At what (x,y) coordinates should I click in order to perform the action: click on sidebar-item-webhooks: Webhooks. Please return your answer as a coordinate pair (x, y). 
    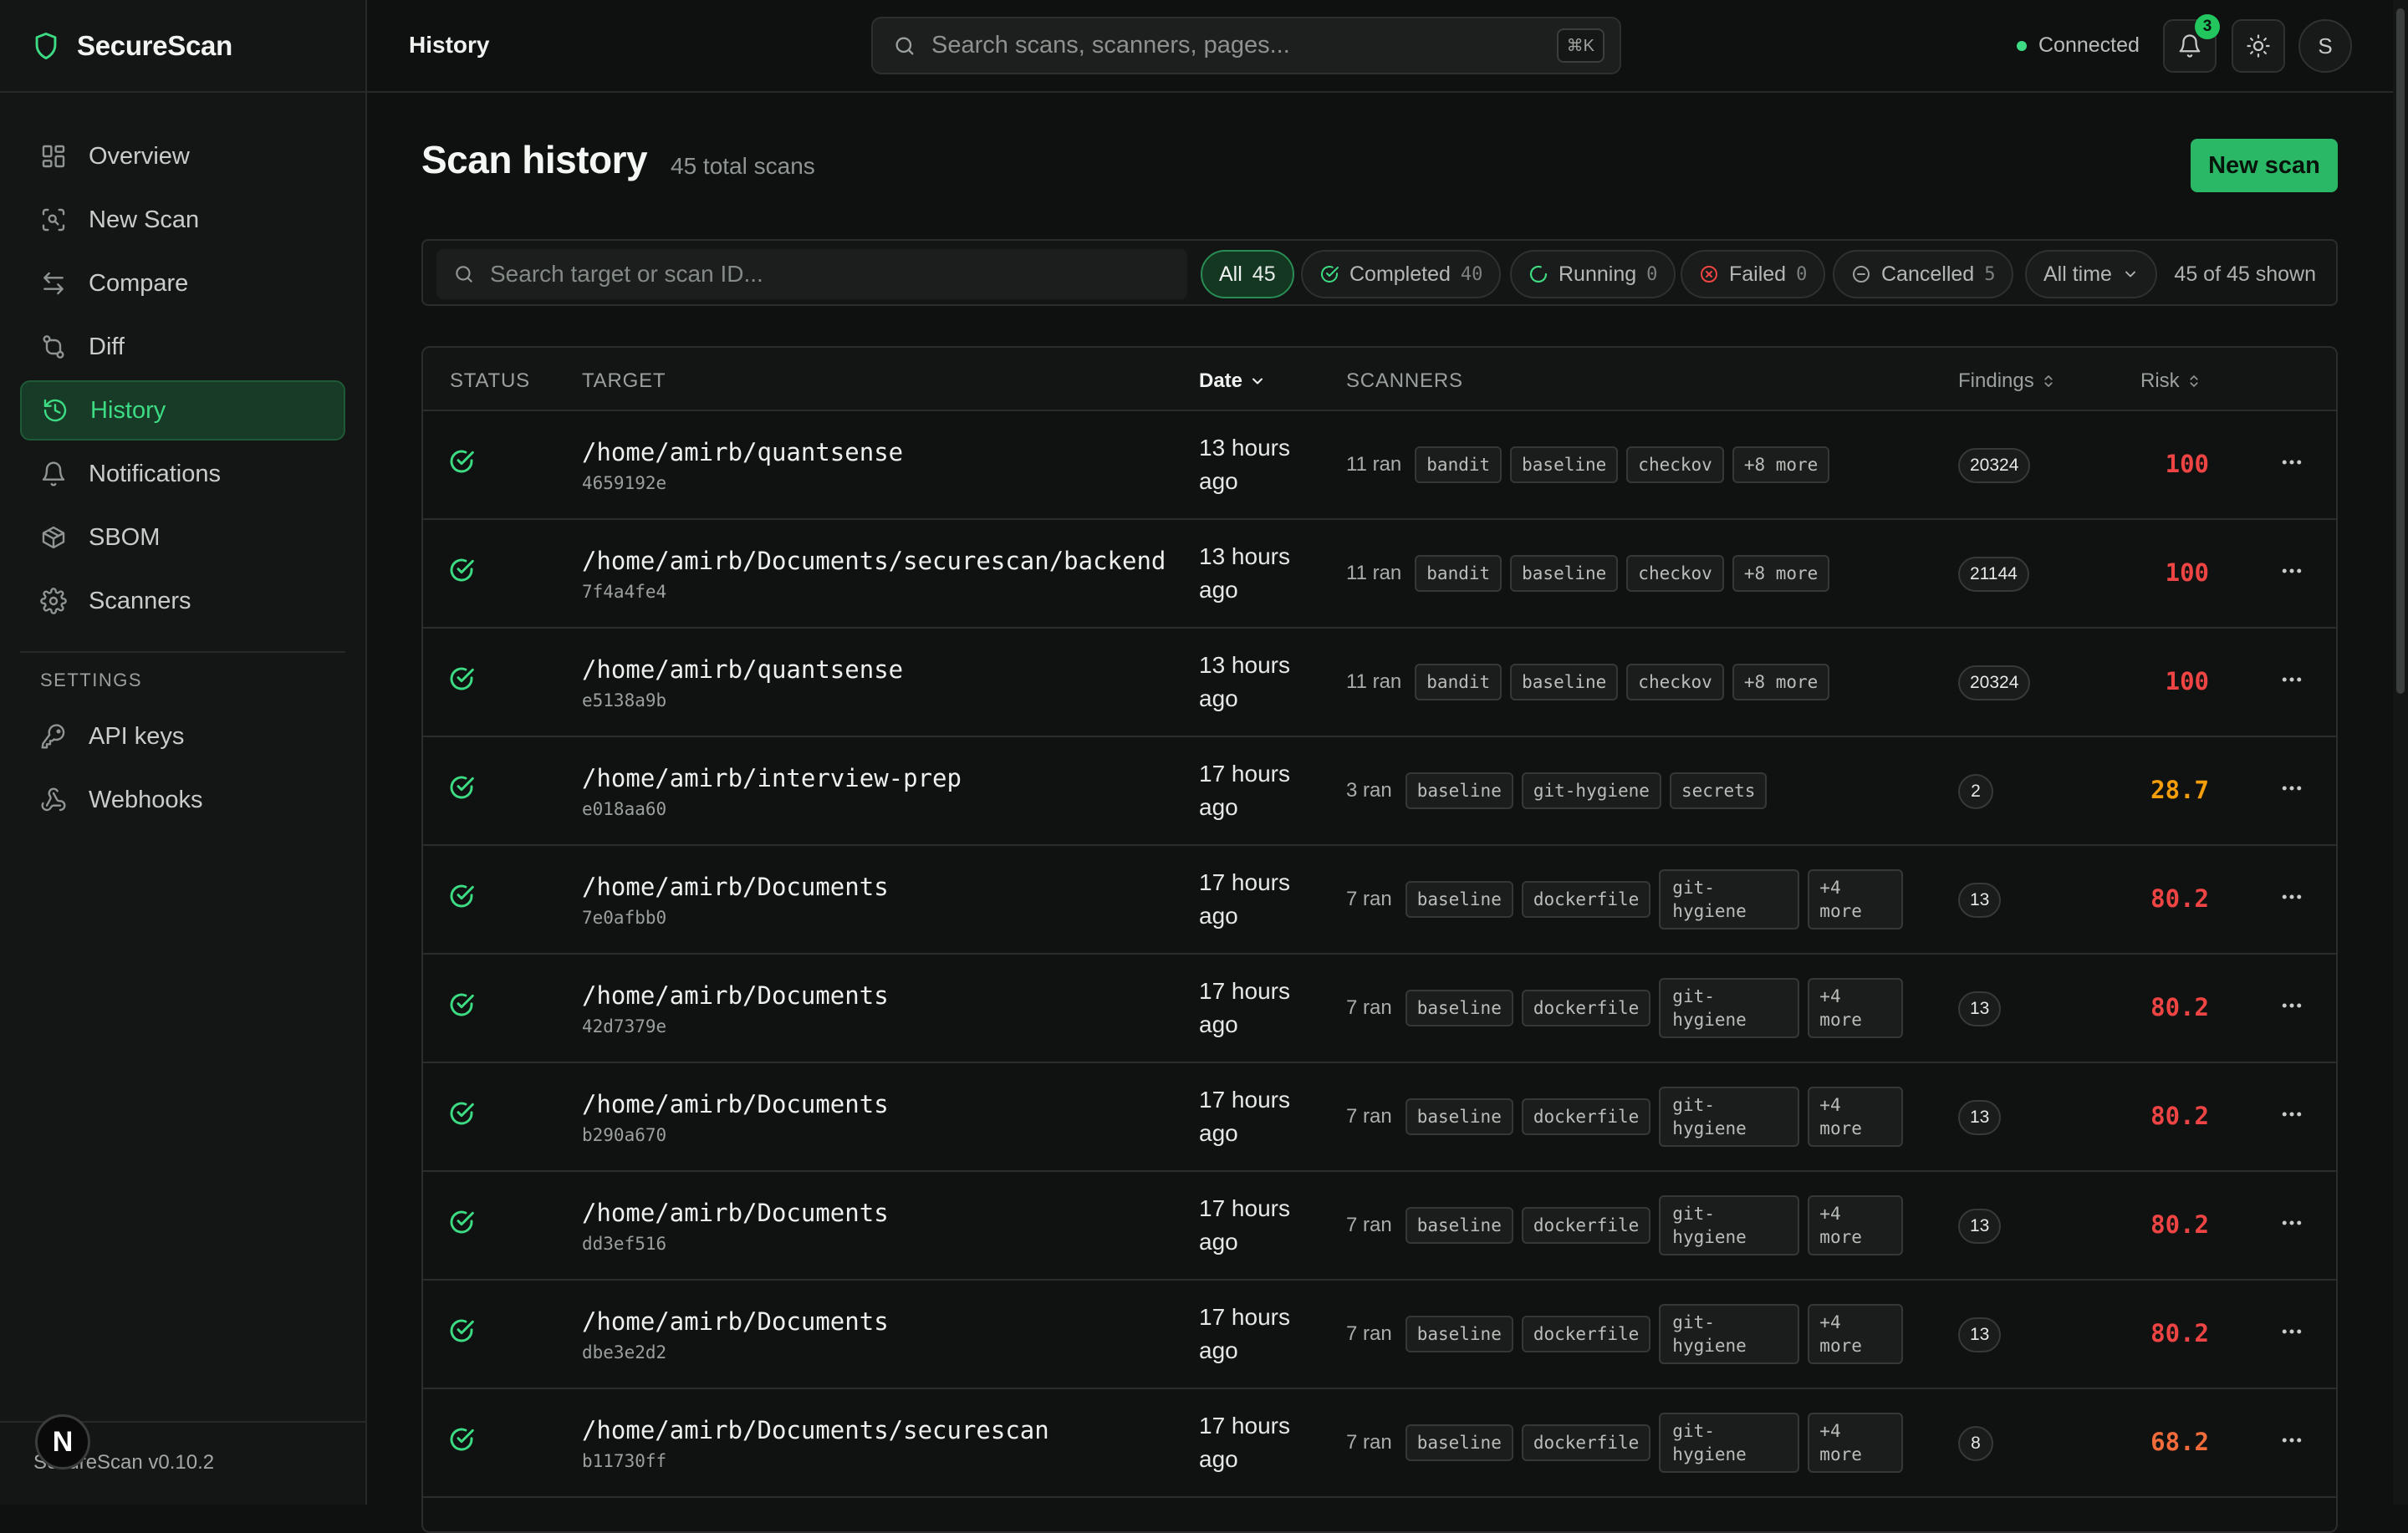
    Looking at the image, I should click on (183, 800).